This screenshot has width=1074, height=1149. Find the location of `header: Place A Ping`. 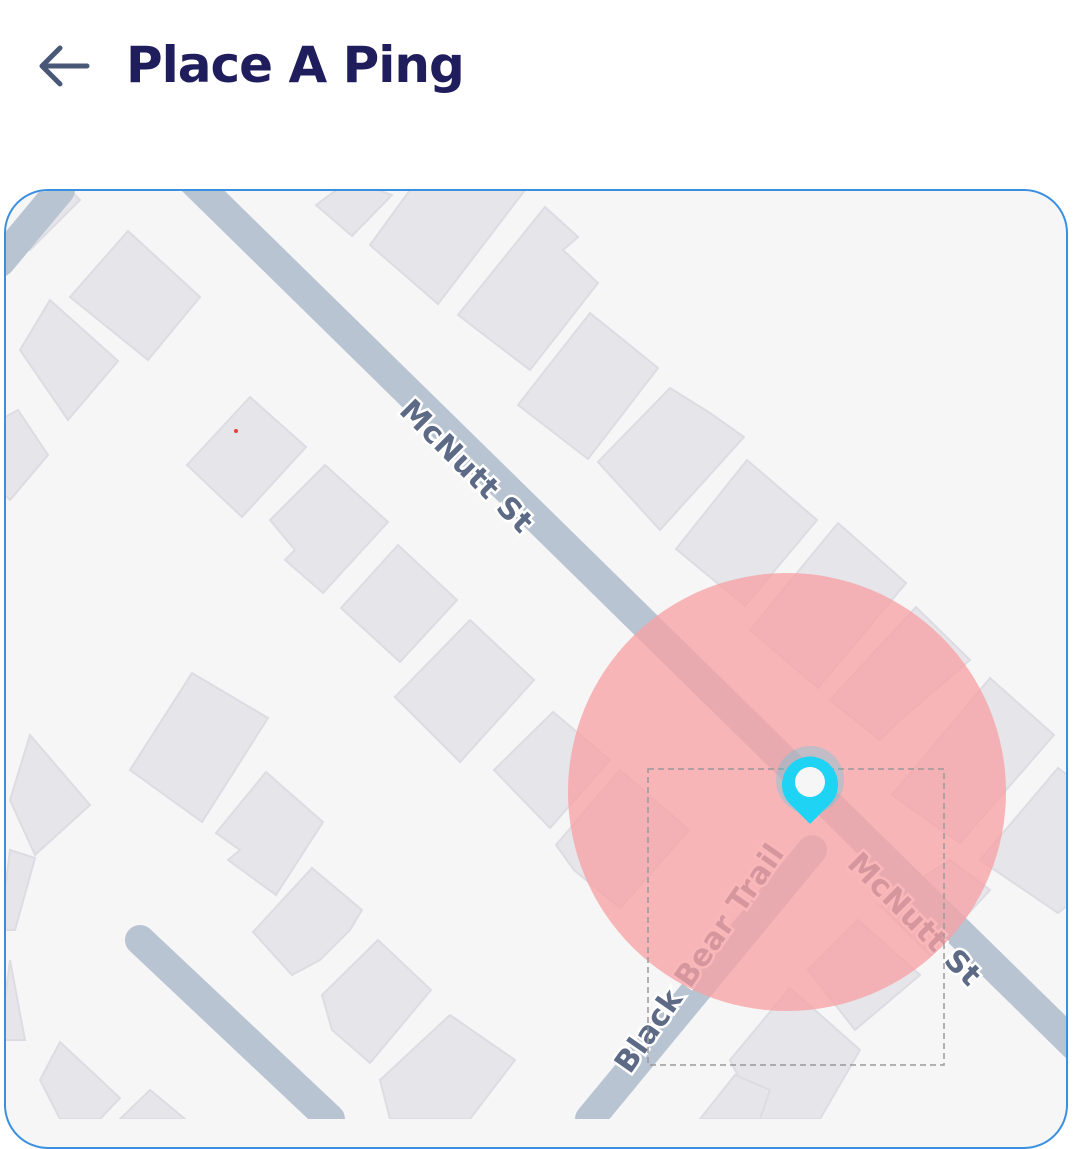

header: Place A Ping is located at coordinates (537, 65).